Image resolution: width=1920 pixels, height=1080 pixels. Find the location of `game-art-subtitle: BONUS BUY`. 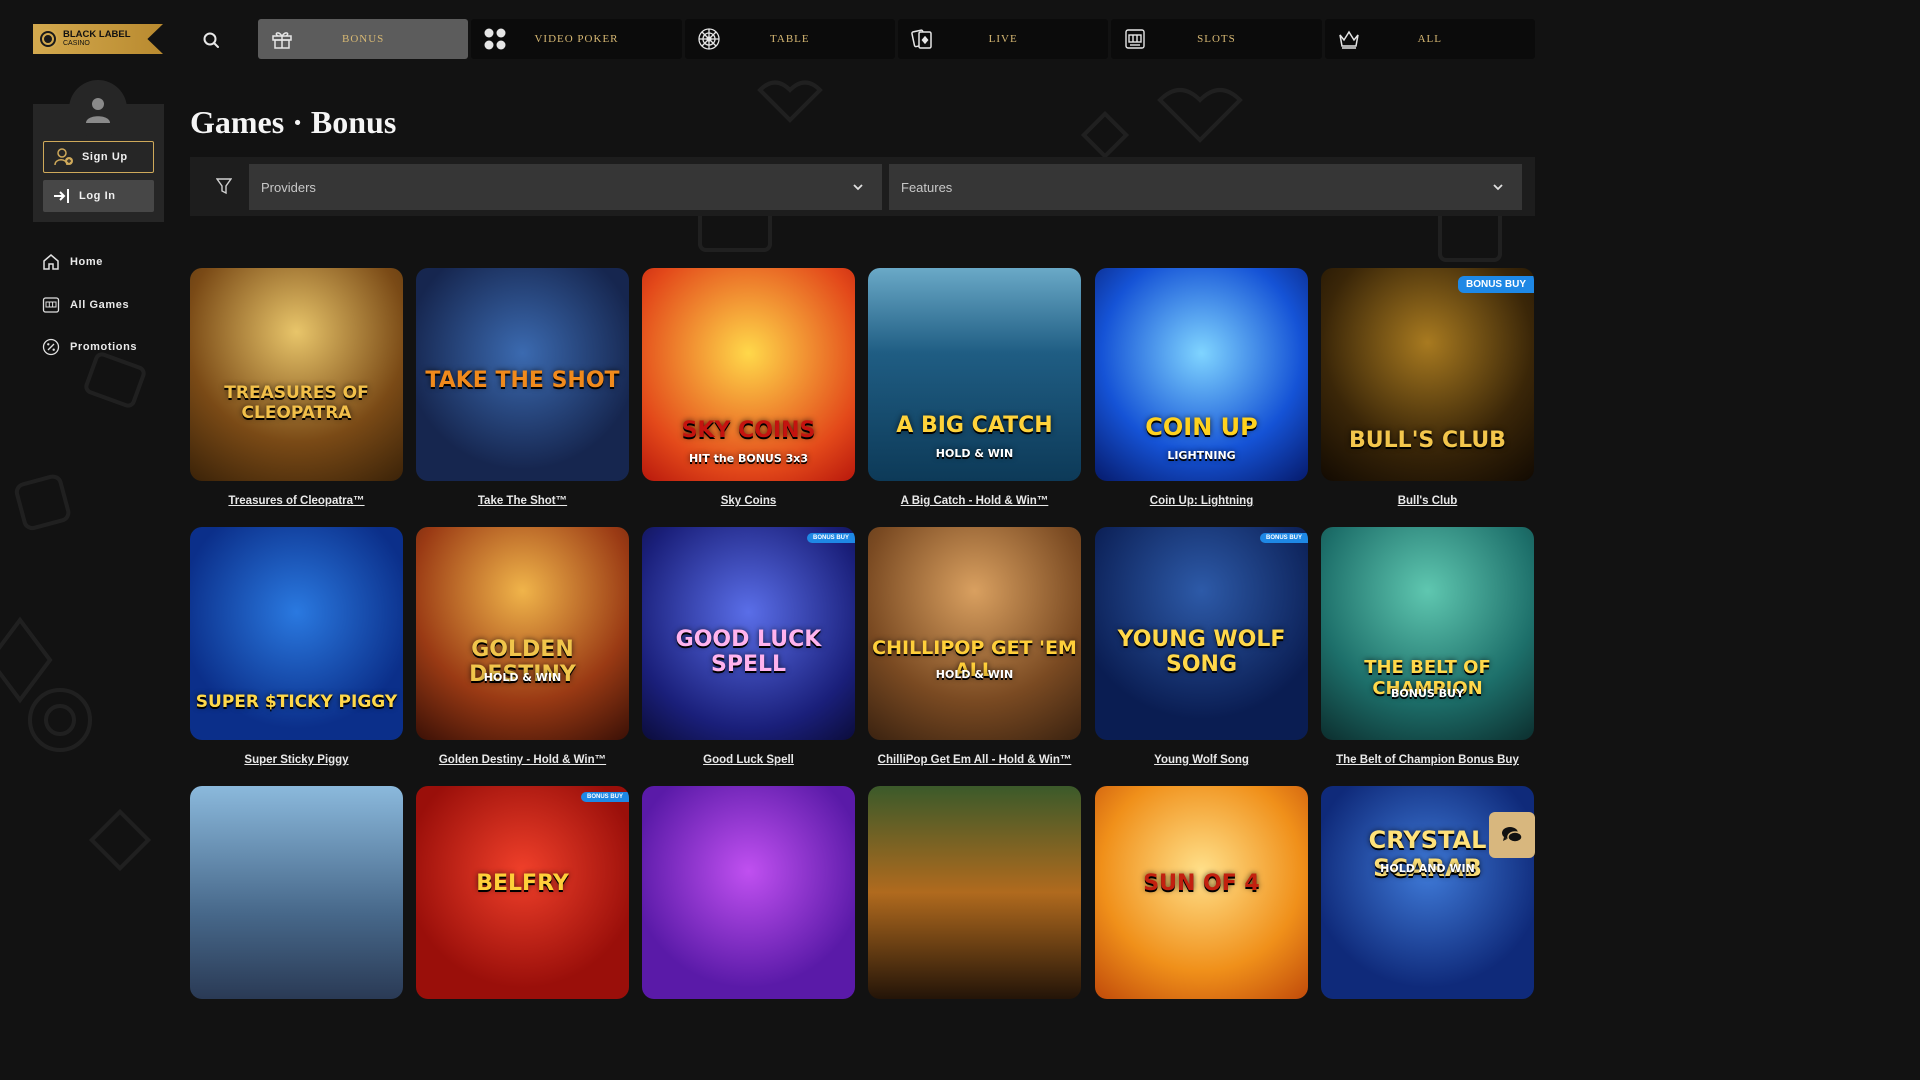

game-art-subtitle: BONUS BUY is located at coordinates (1427, 693).